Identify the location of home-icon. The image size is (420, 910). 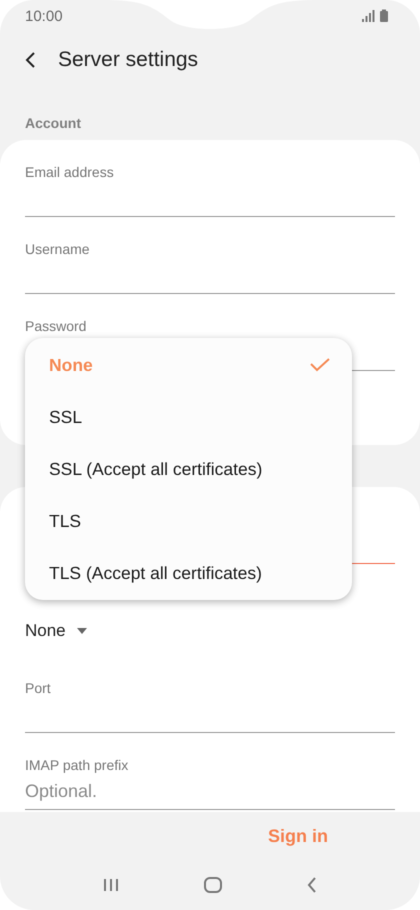
(213, 885).